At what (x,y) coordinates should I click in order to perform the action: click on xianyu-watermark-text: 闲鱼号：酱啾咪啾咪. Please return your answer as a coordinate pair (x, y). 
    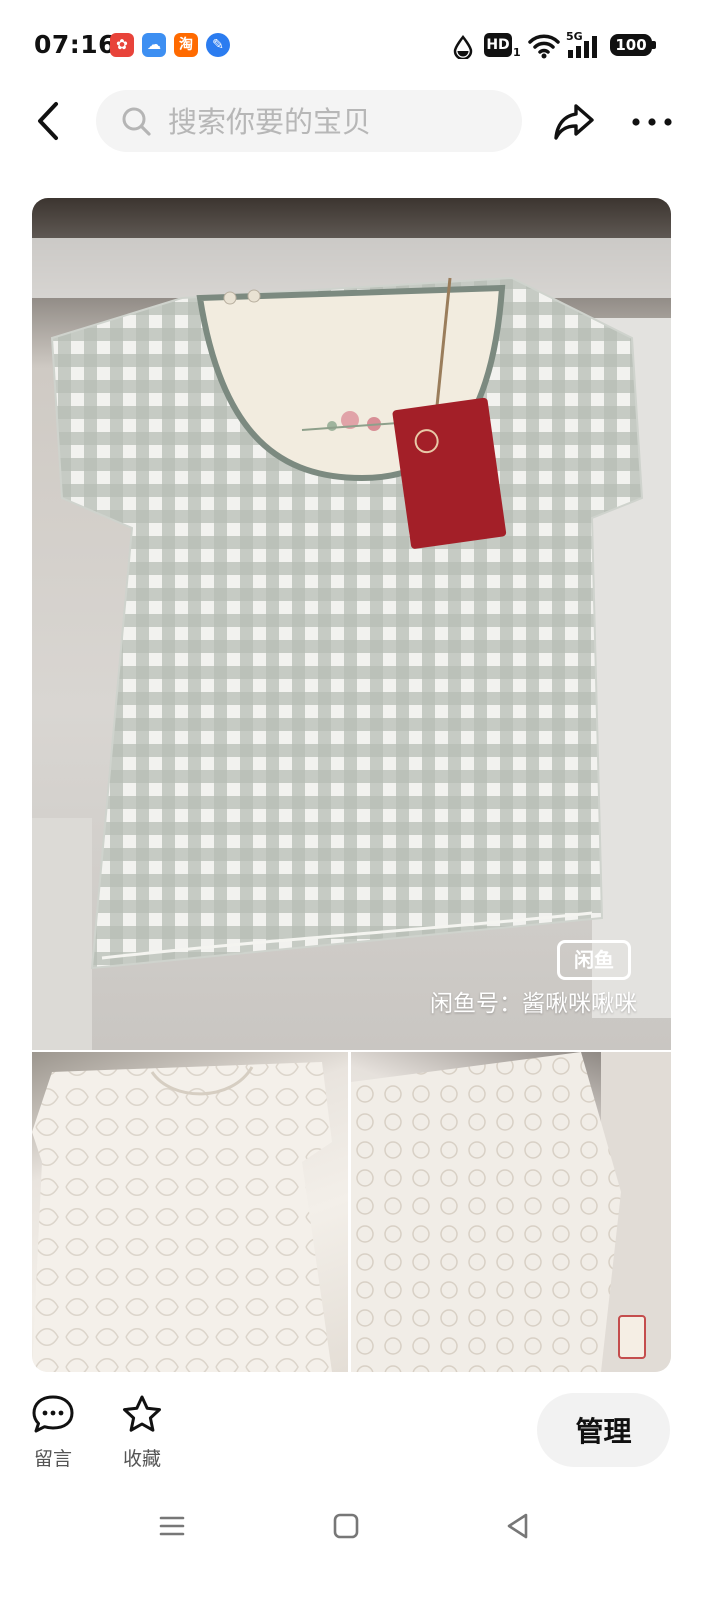
    Looking at the image, I should click on (533, 1004).